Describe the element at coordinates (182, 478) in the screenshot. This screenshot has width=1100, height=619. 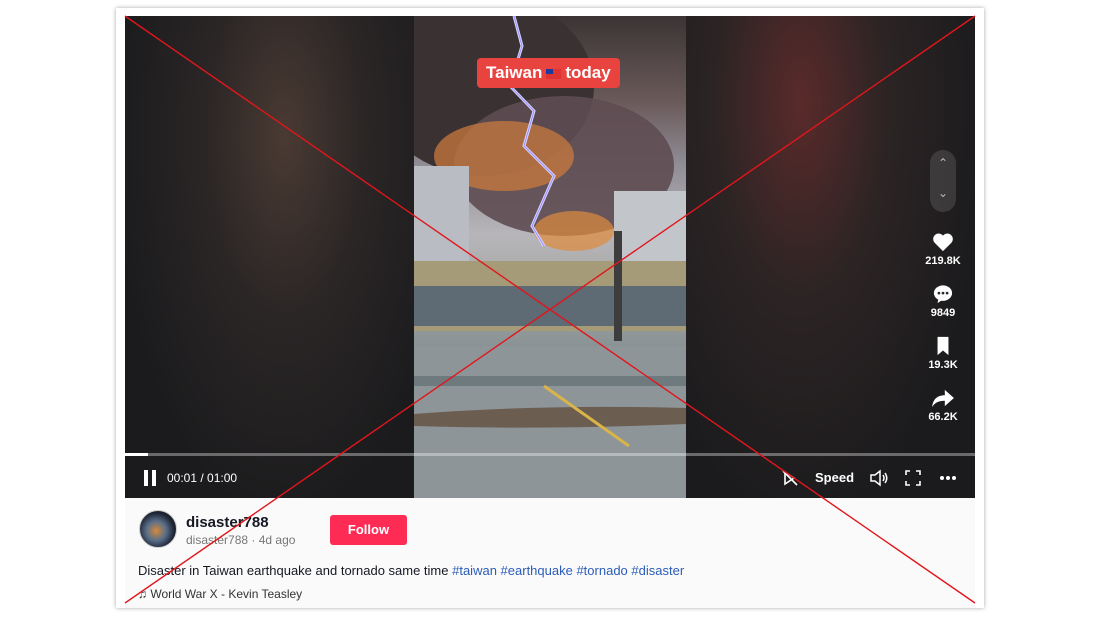
I see `time-current: 00:01` at that location.